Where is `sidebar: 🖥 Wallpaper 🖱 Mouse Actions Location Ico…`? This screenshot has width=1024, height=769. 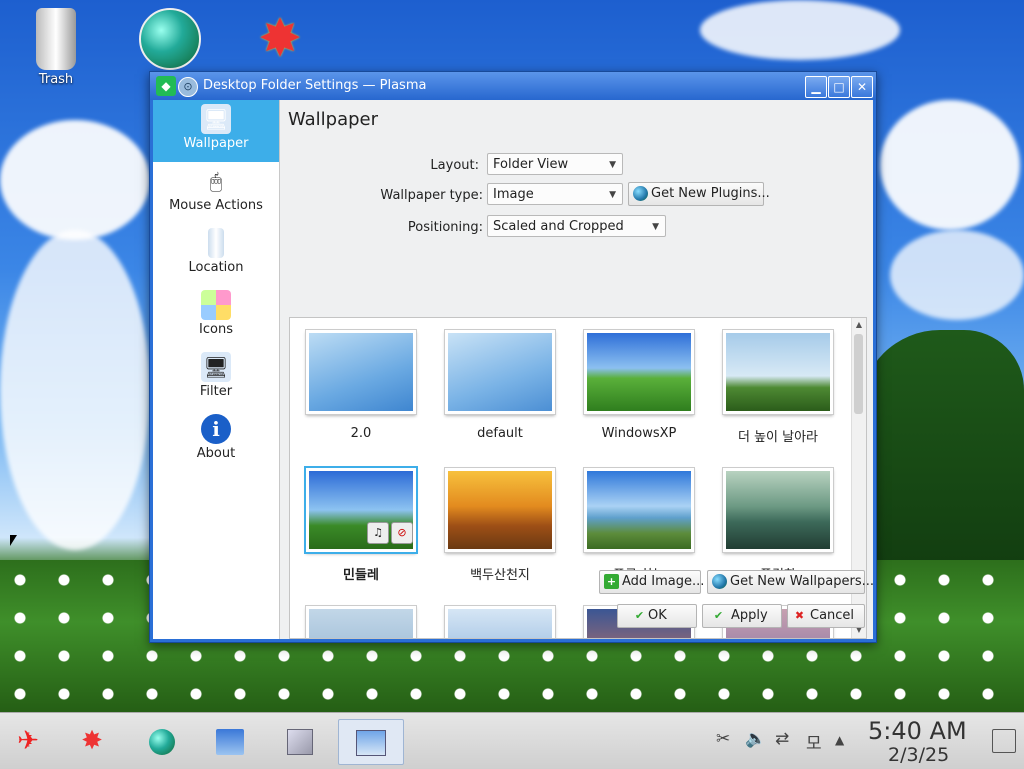 sidebar: 🖥 Wallpaper 🖱 Mouse Actions Location Ico… is located at coordinates (216, 369).